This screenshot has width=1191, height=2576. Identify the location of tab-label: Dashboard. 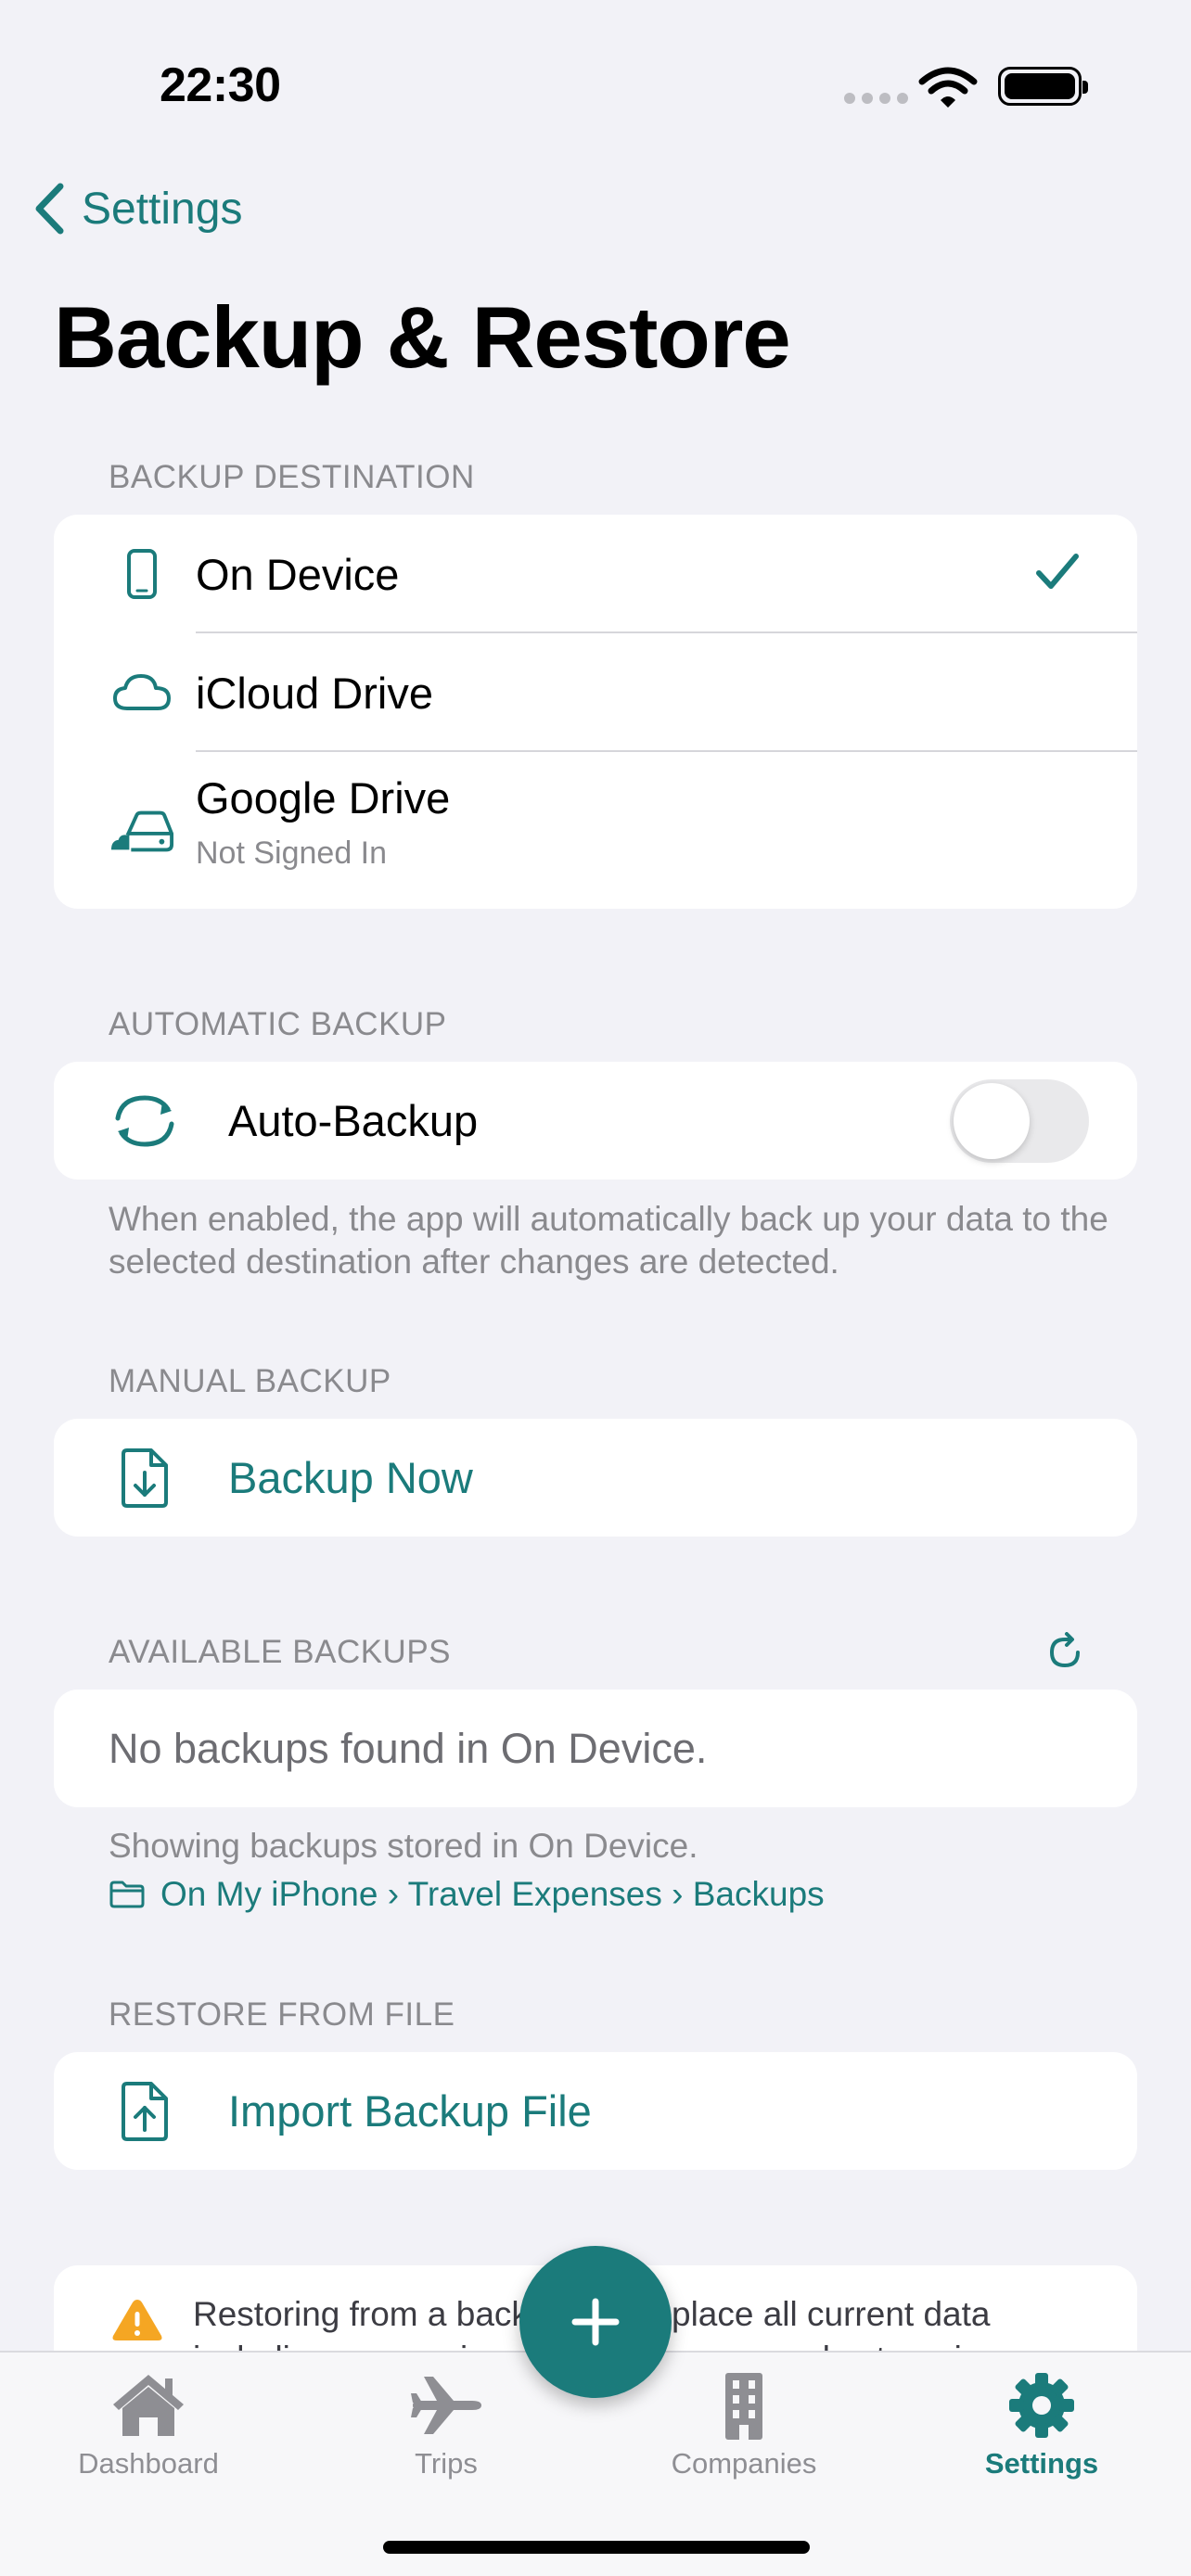
(148, 2463).